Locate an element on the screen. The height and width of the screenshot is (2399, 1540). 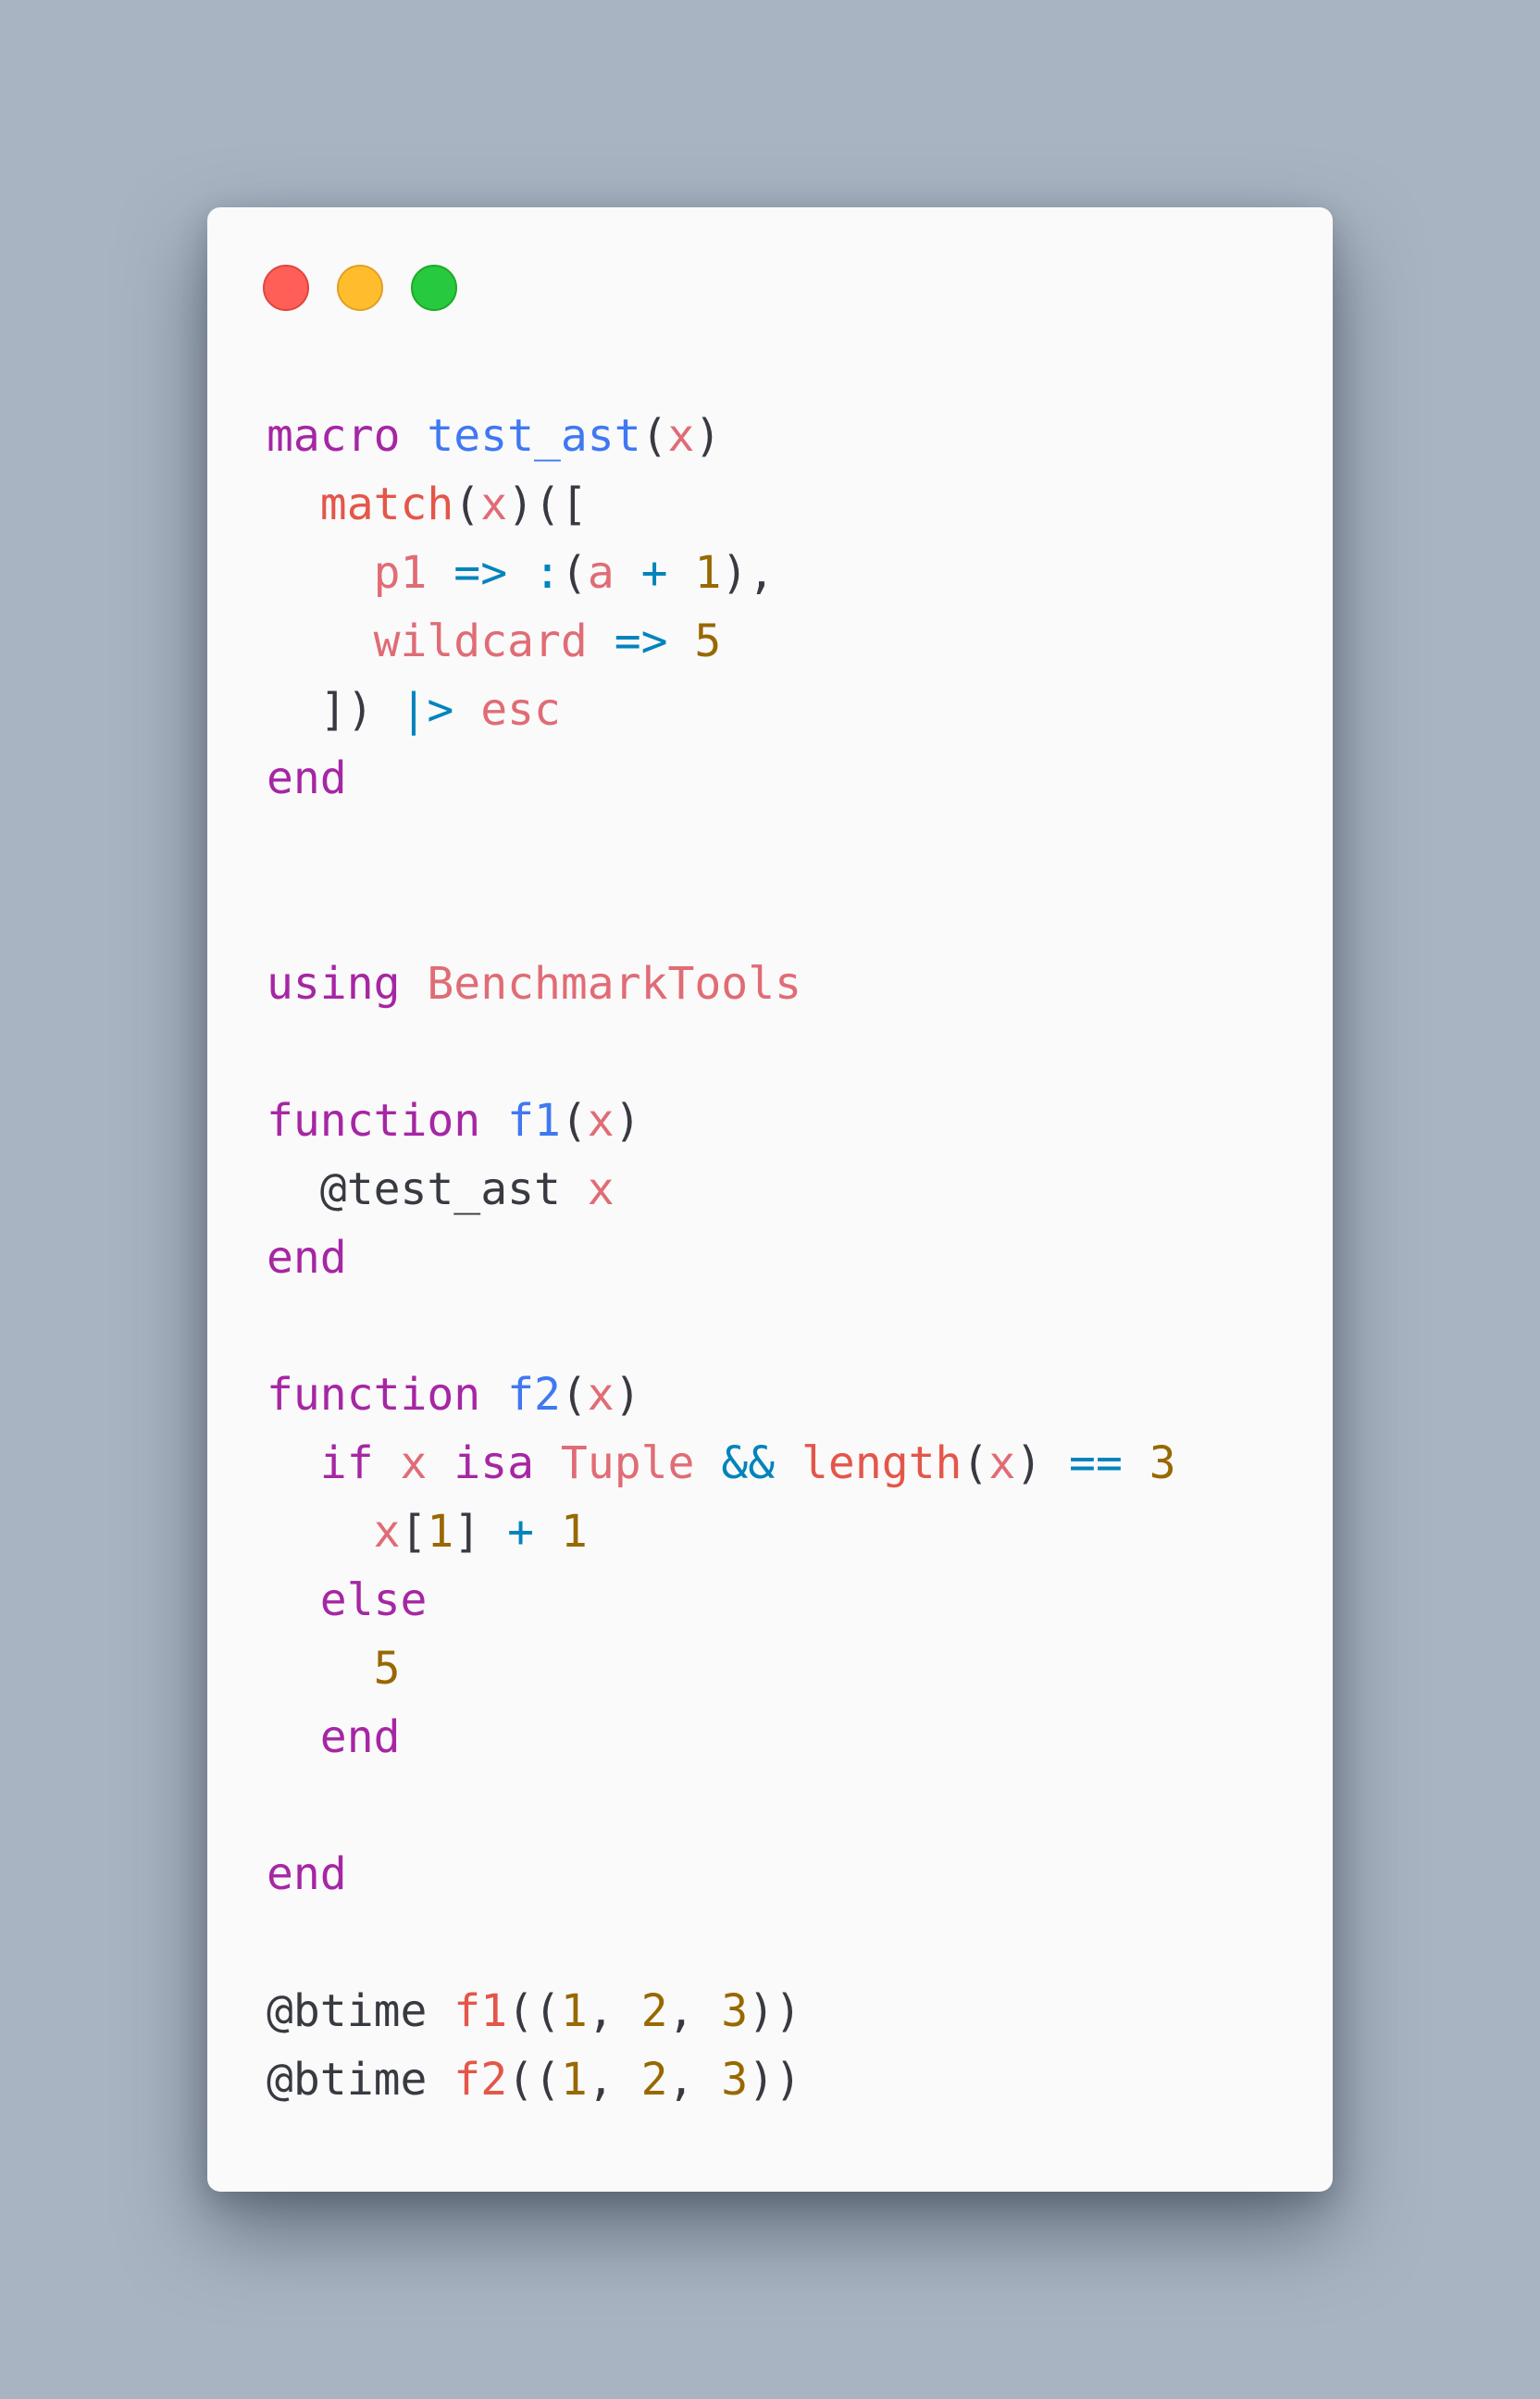
window-controls is located at coordinates (360, 288).